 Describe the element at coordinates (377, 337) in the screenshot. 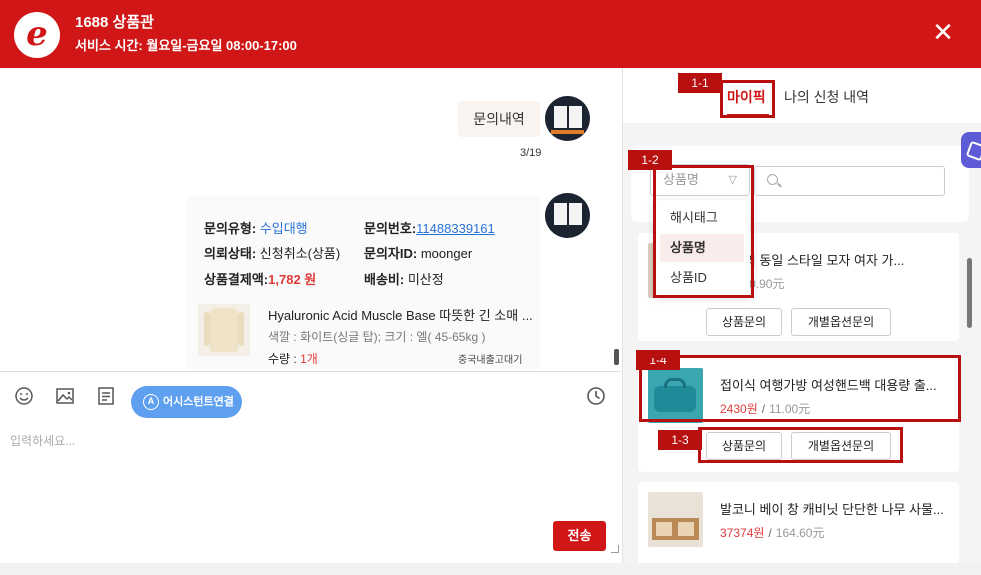

I see `product-option: 색깔 : 화이트(싱글 탑); 크기 : 엘( 45-65kg )` at that location.